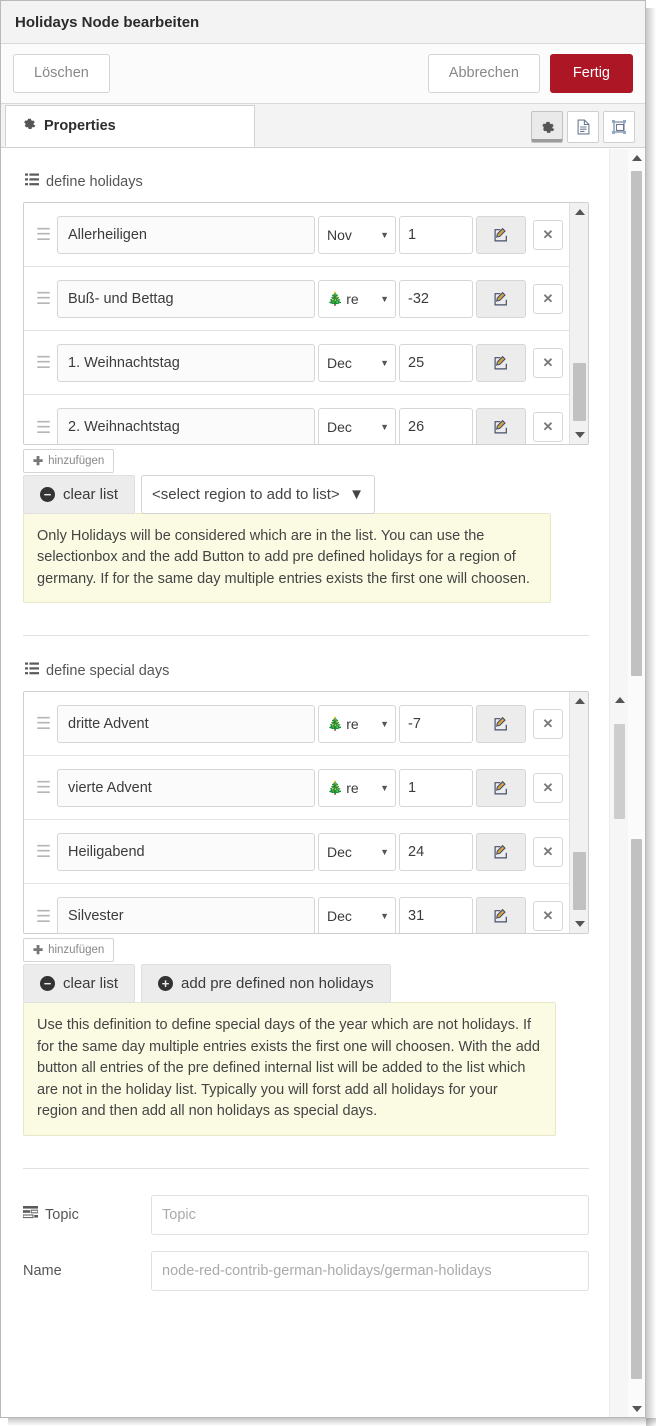  What do you see at coordinates (636, 1109) in the screenshot?
I see `scrollbar-thumb-lower` at bounding box center [636, 1109].